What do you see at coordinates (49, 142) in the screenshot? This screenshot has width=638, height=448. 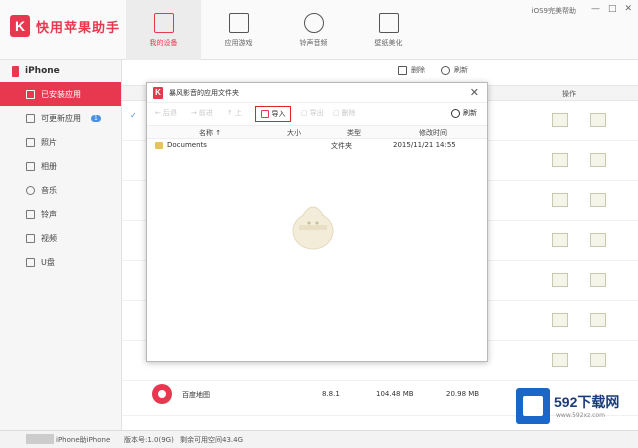 I see `sidebar-item-label: 照片` at bounding box center [49, 142].